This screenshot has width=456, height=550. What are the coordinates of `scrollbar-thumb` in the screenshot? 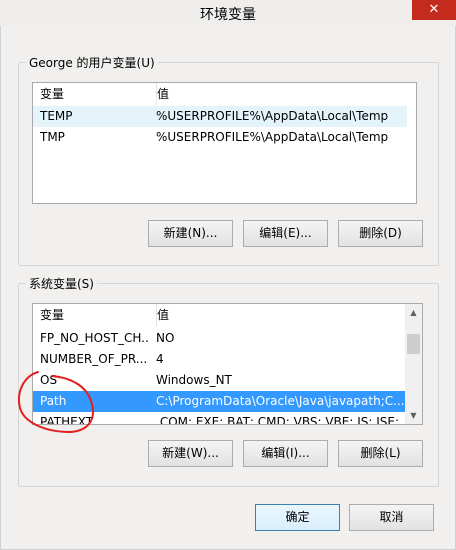 It's located at (413, 344).